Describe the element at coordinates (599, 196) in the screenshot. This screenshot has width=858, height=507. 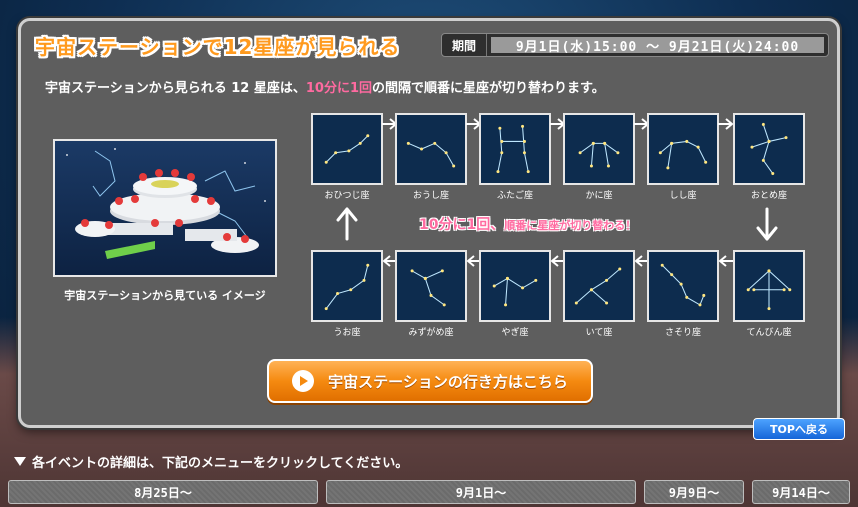
I see `constellation-label: かに座` at that location.